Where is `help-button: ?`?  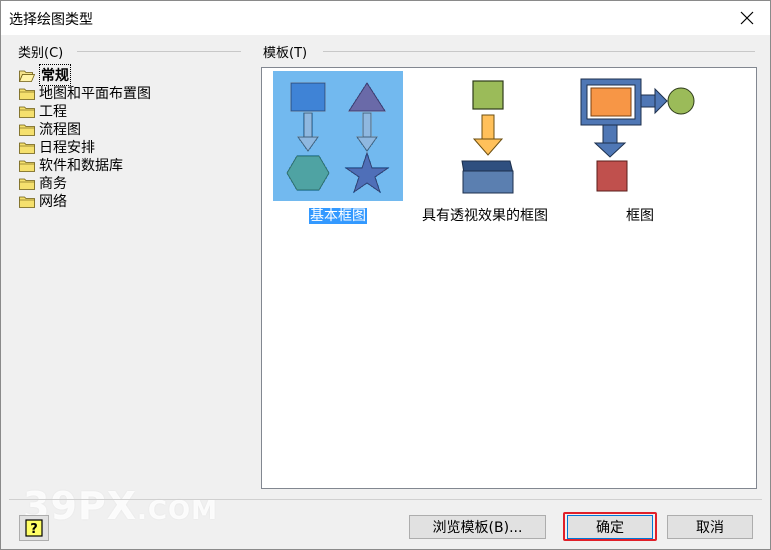 help-button: ? is located at coordinates (34, 528).